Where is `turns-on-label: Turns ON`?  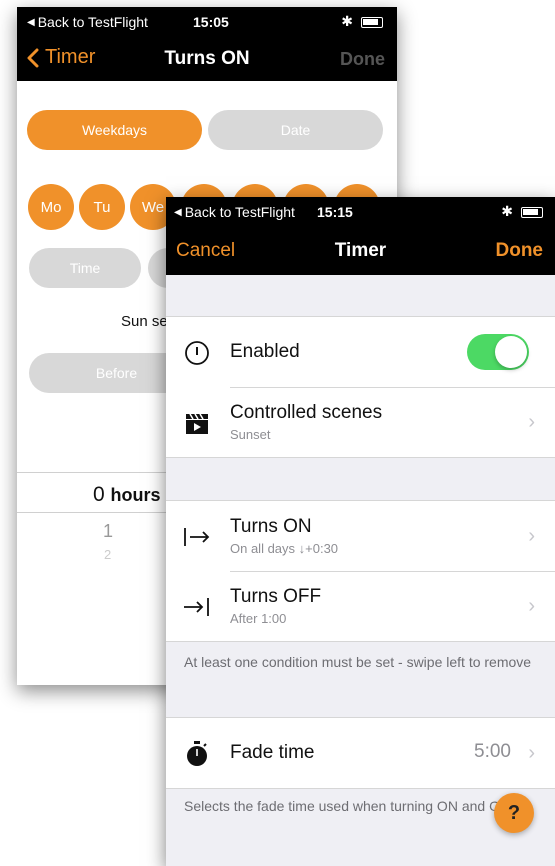 turns-on-label: Turns ON is located at coordinates (271, 526).